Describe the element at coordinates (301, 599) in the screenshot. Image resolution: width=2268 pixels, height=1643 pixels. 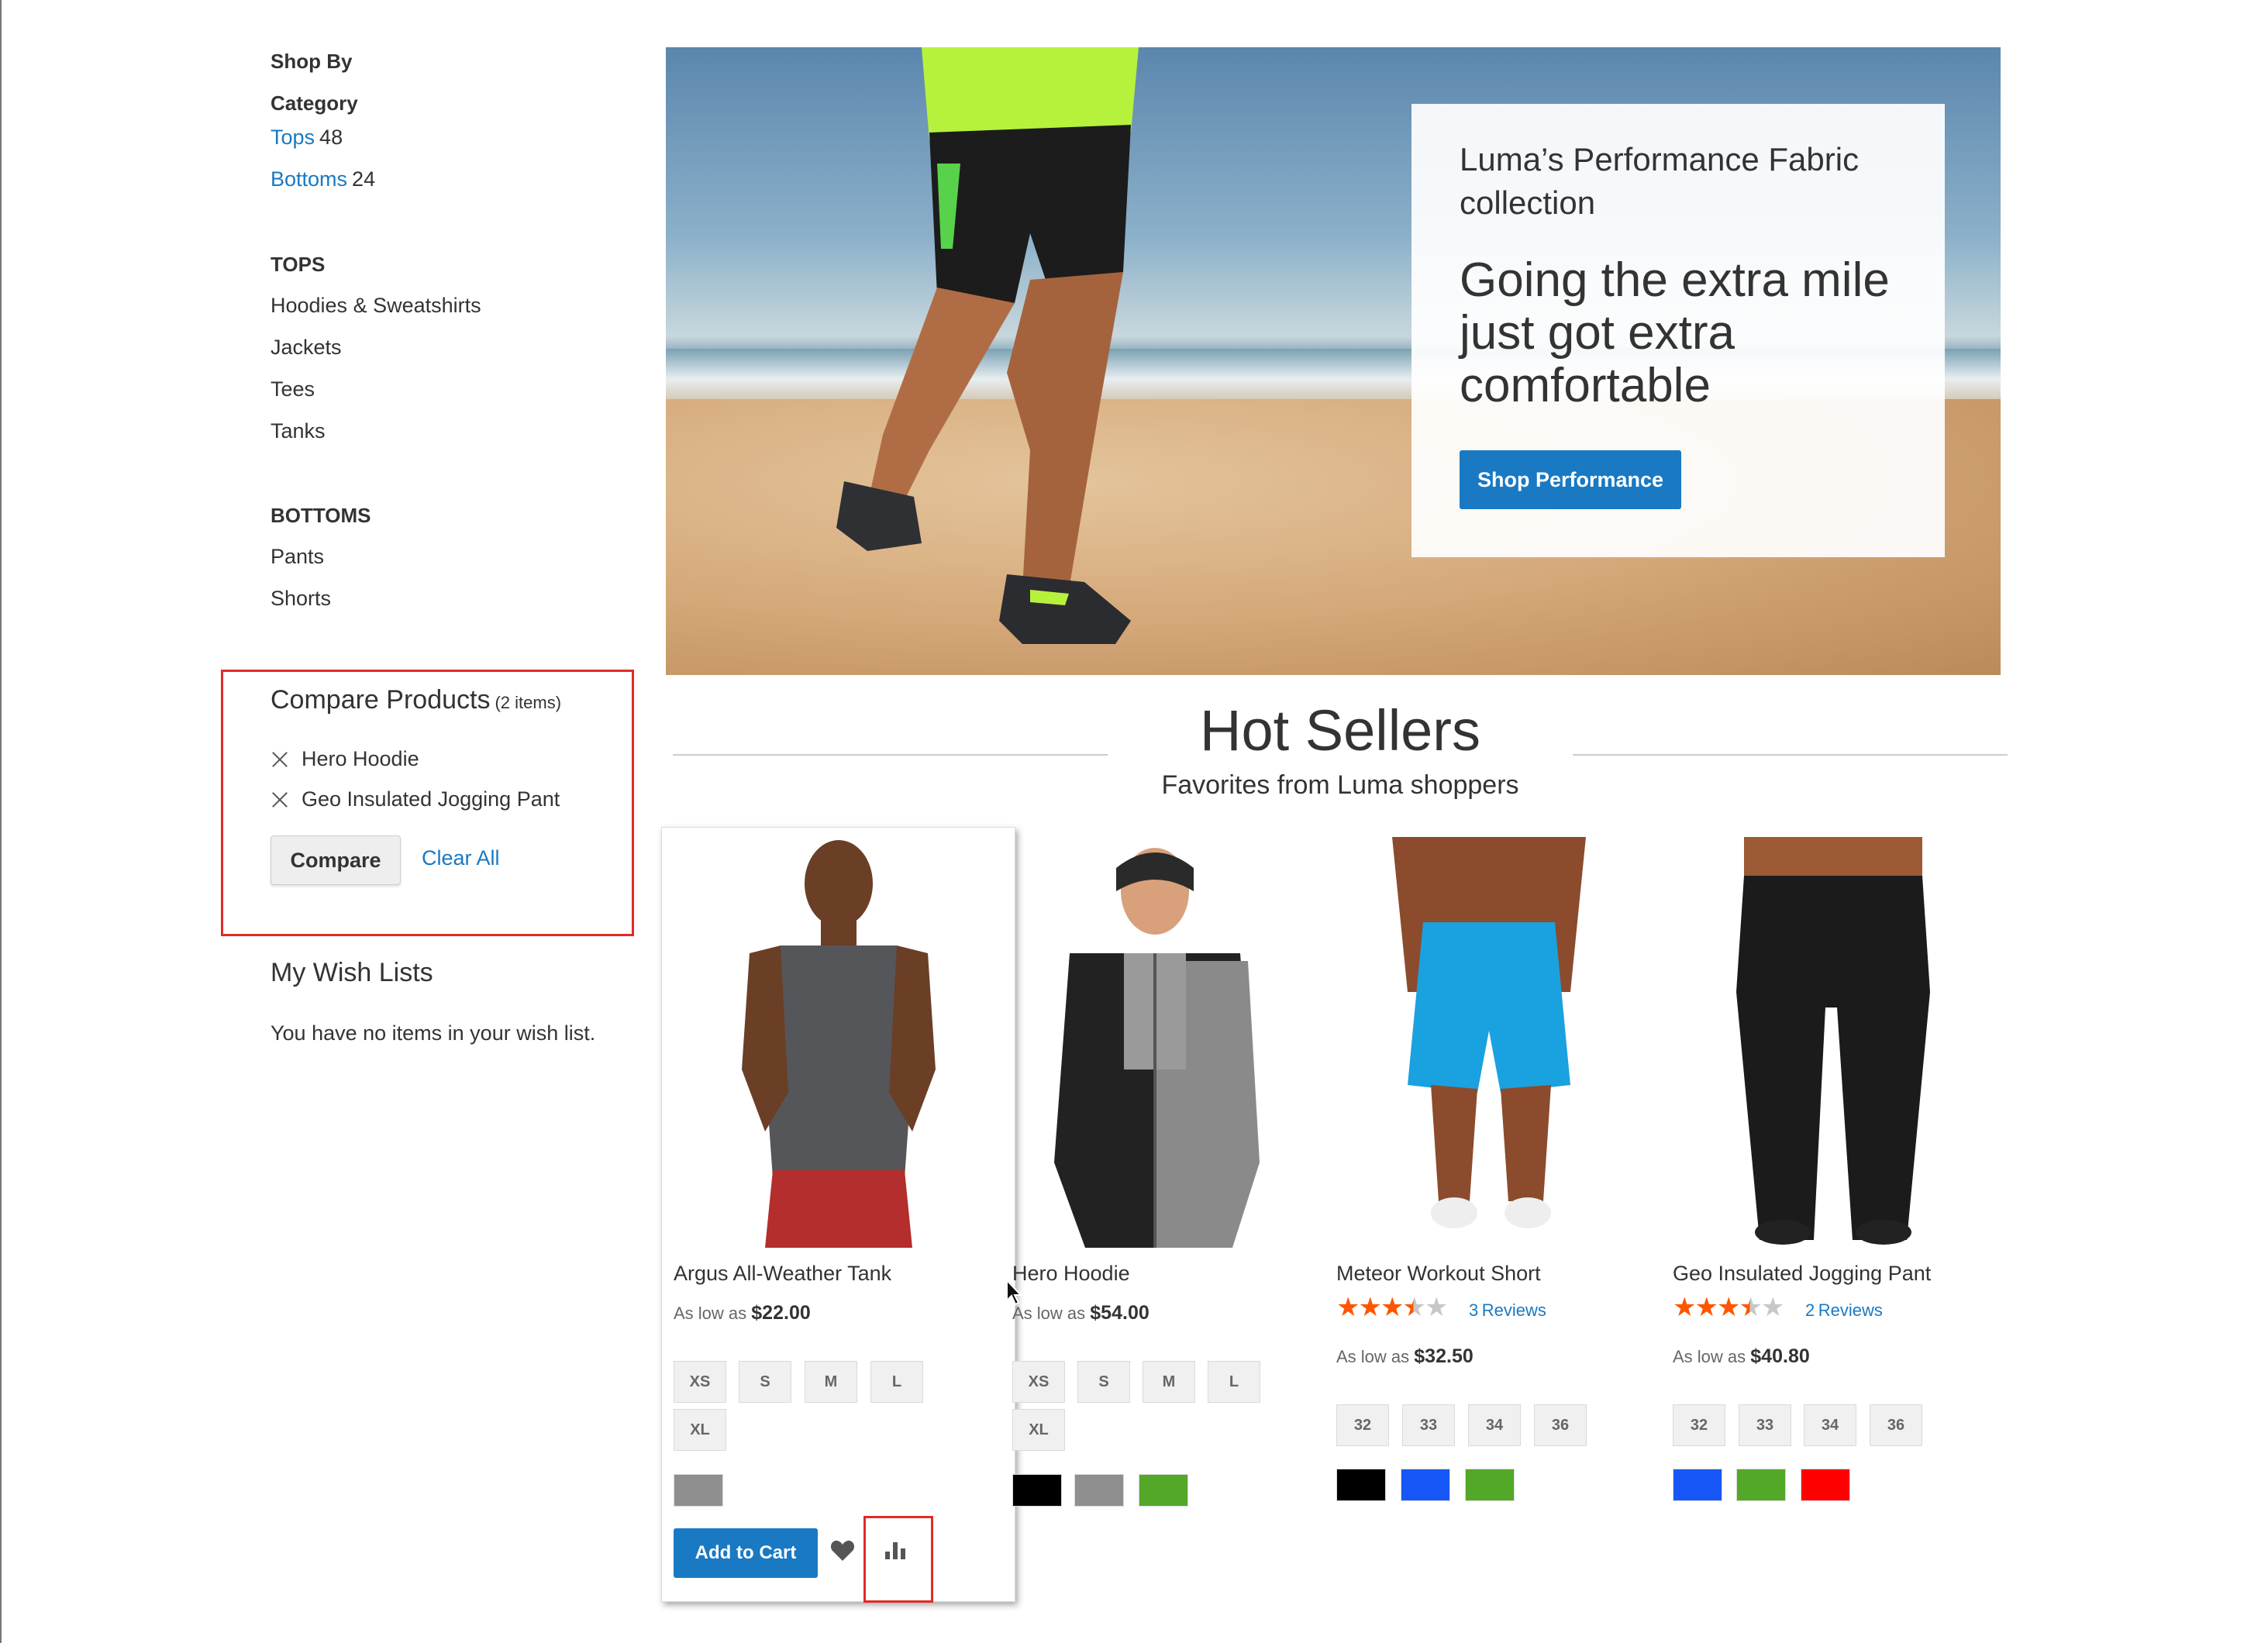
I see `nav-item-shorts: Shorts` at that location.